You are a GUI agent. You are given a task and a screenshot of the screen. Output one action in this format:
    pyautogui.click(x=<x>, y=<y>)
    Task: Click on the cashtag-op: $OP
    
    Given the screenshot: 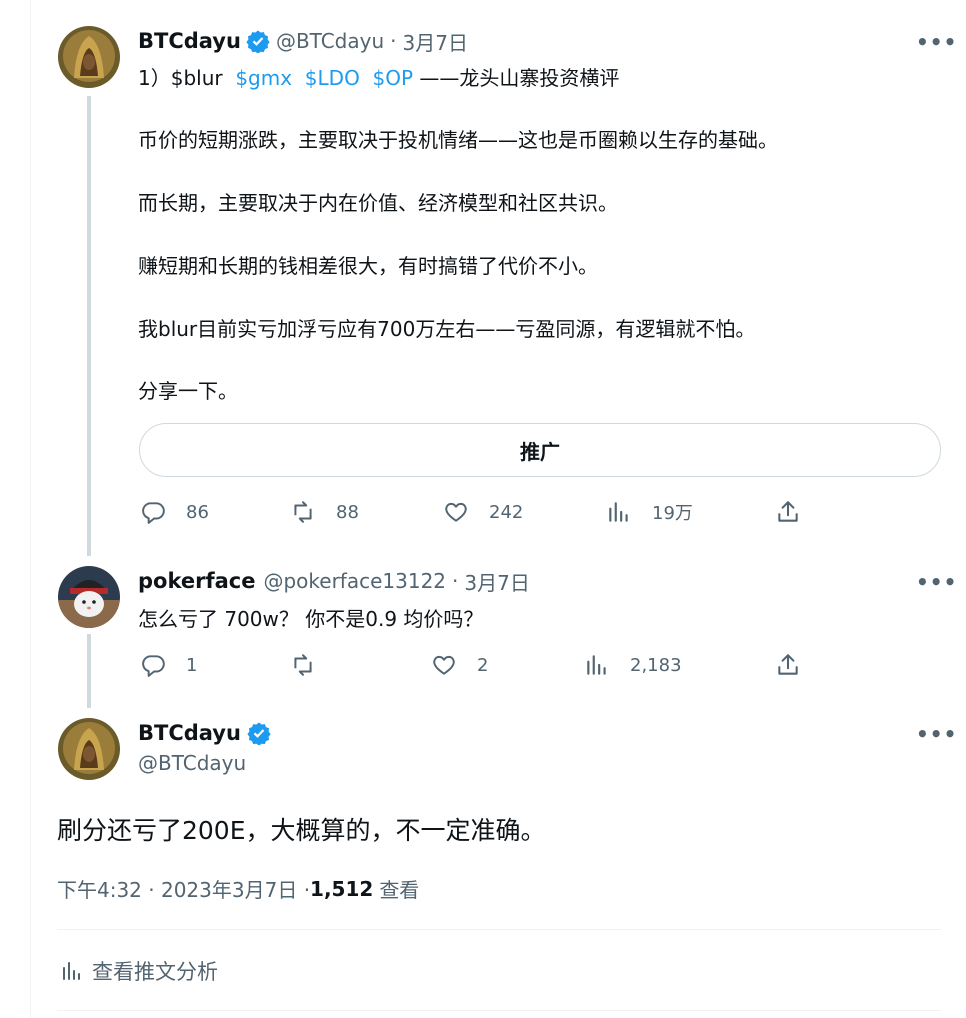 What is the action you would take?
    pyautogui.click(x=393, y=78)
    